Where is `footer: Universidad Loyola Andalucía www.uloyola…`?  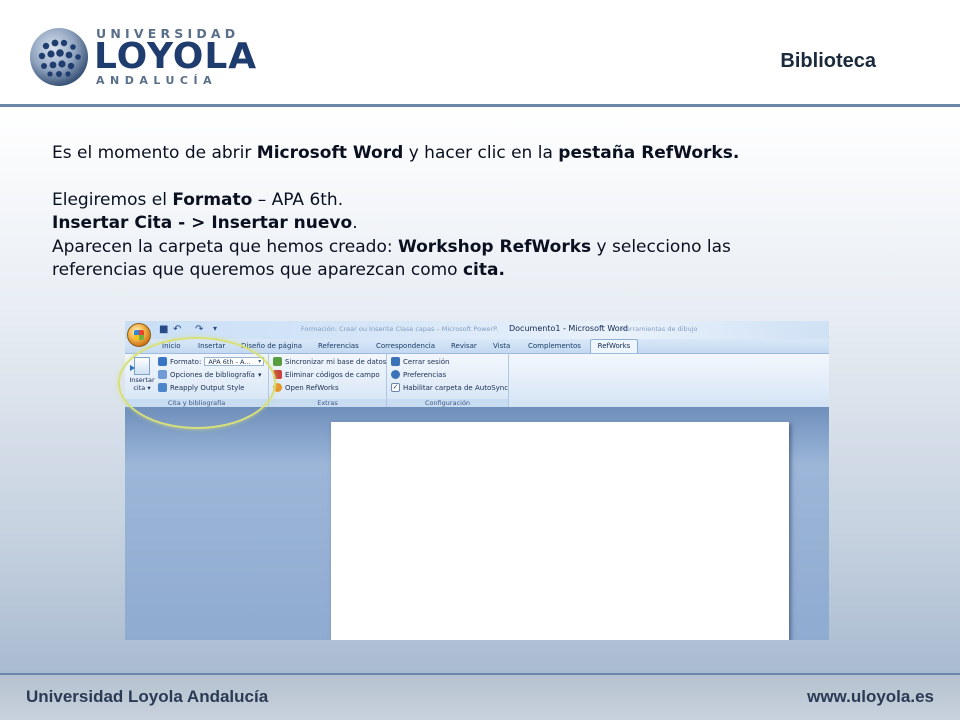 footer: Universidad Loyola Andalucía www.uloyola… is located at coordinates (480, 697).